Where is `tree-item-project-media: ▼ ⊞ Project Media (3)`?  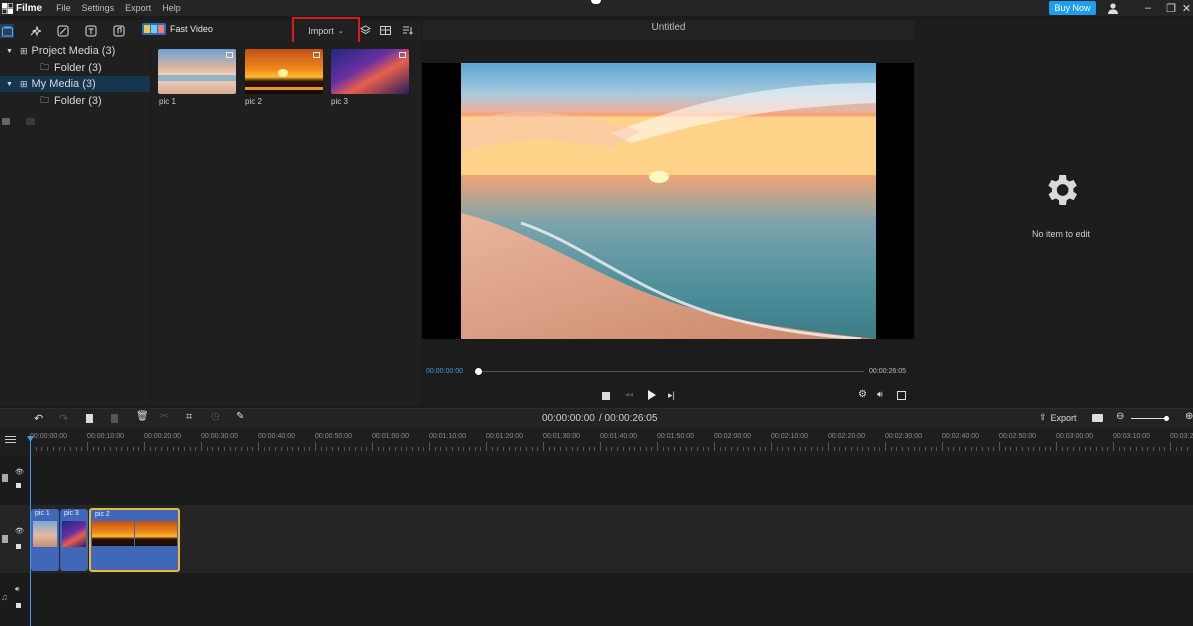
tree-item-project-media: ▼ ⊞ Project Media (3) is located at coordinates (75, 51).